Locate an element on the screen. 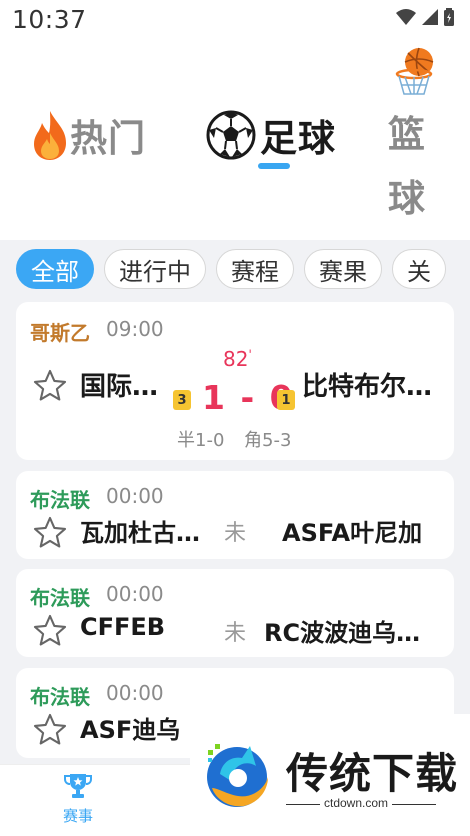 This screenshot has height=836, width=470. minute-value: 82 is located at coordinates (236, 359).